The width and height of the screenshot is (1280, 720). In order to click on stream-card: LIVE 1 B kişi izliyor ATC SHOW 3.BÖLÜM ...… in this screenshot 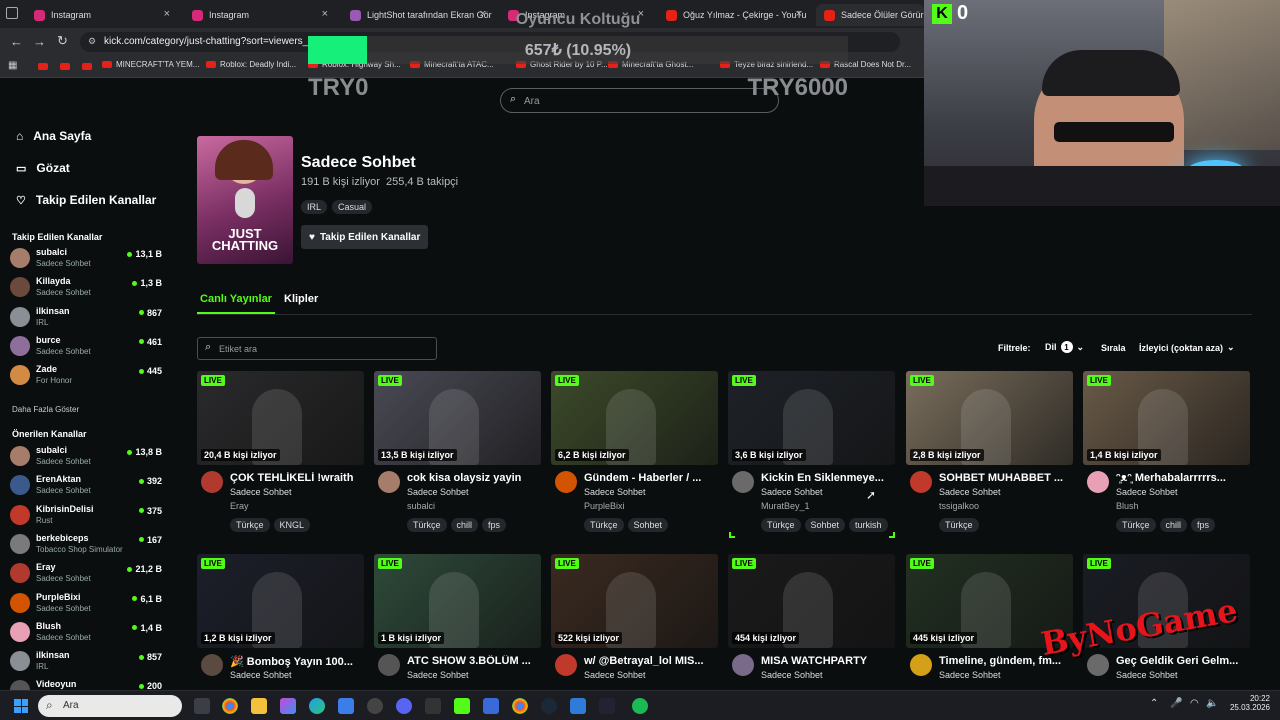, I will do `click(457, 624)`.